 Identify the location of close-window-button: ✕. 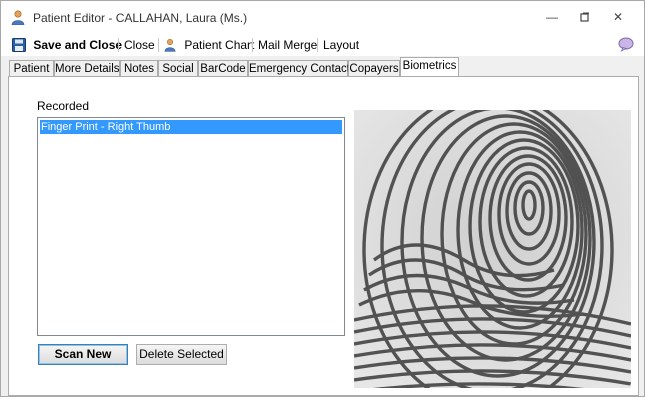
(618, 17).